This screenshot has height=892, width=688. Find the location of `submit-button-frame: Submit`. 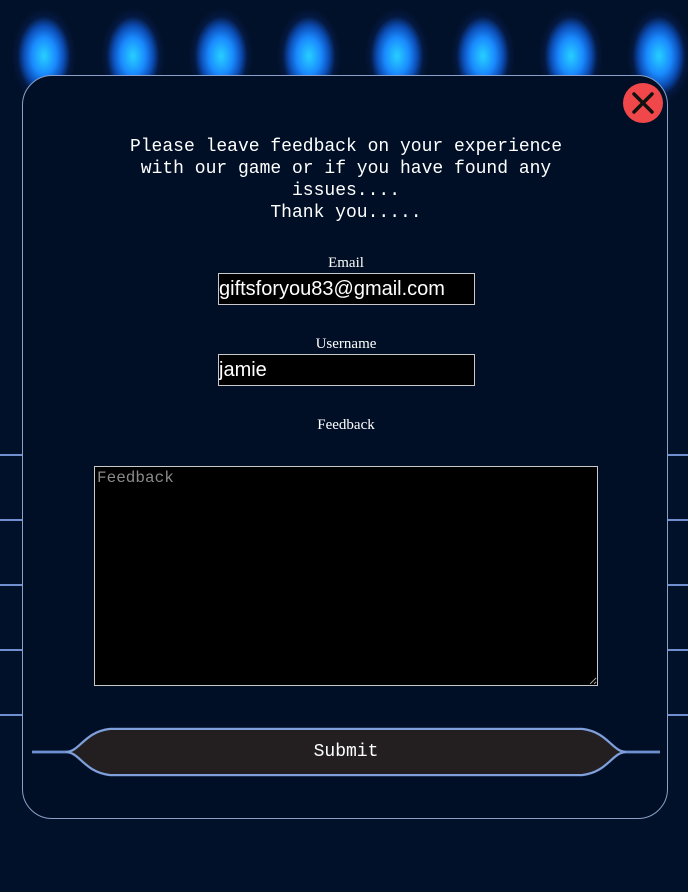

submit-button-frame: Submit is located at coordinates (346, 752).